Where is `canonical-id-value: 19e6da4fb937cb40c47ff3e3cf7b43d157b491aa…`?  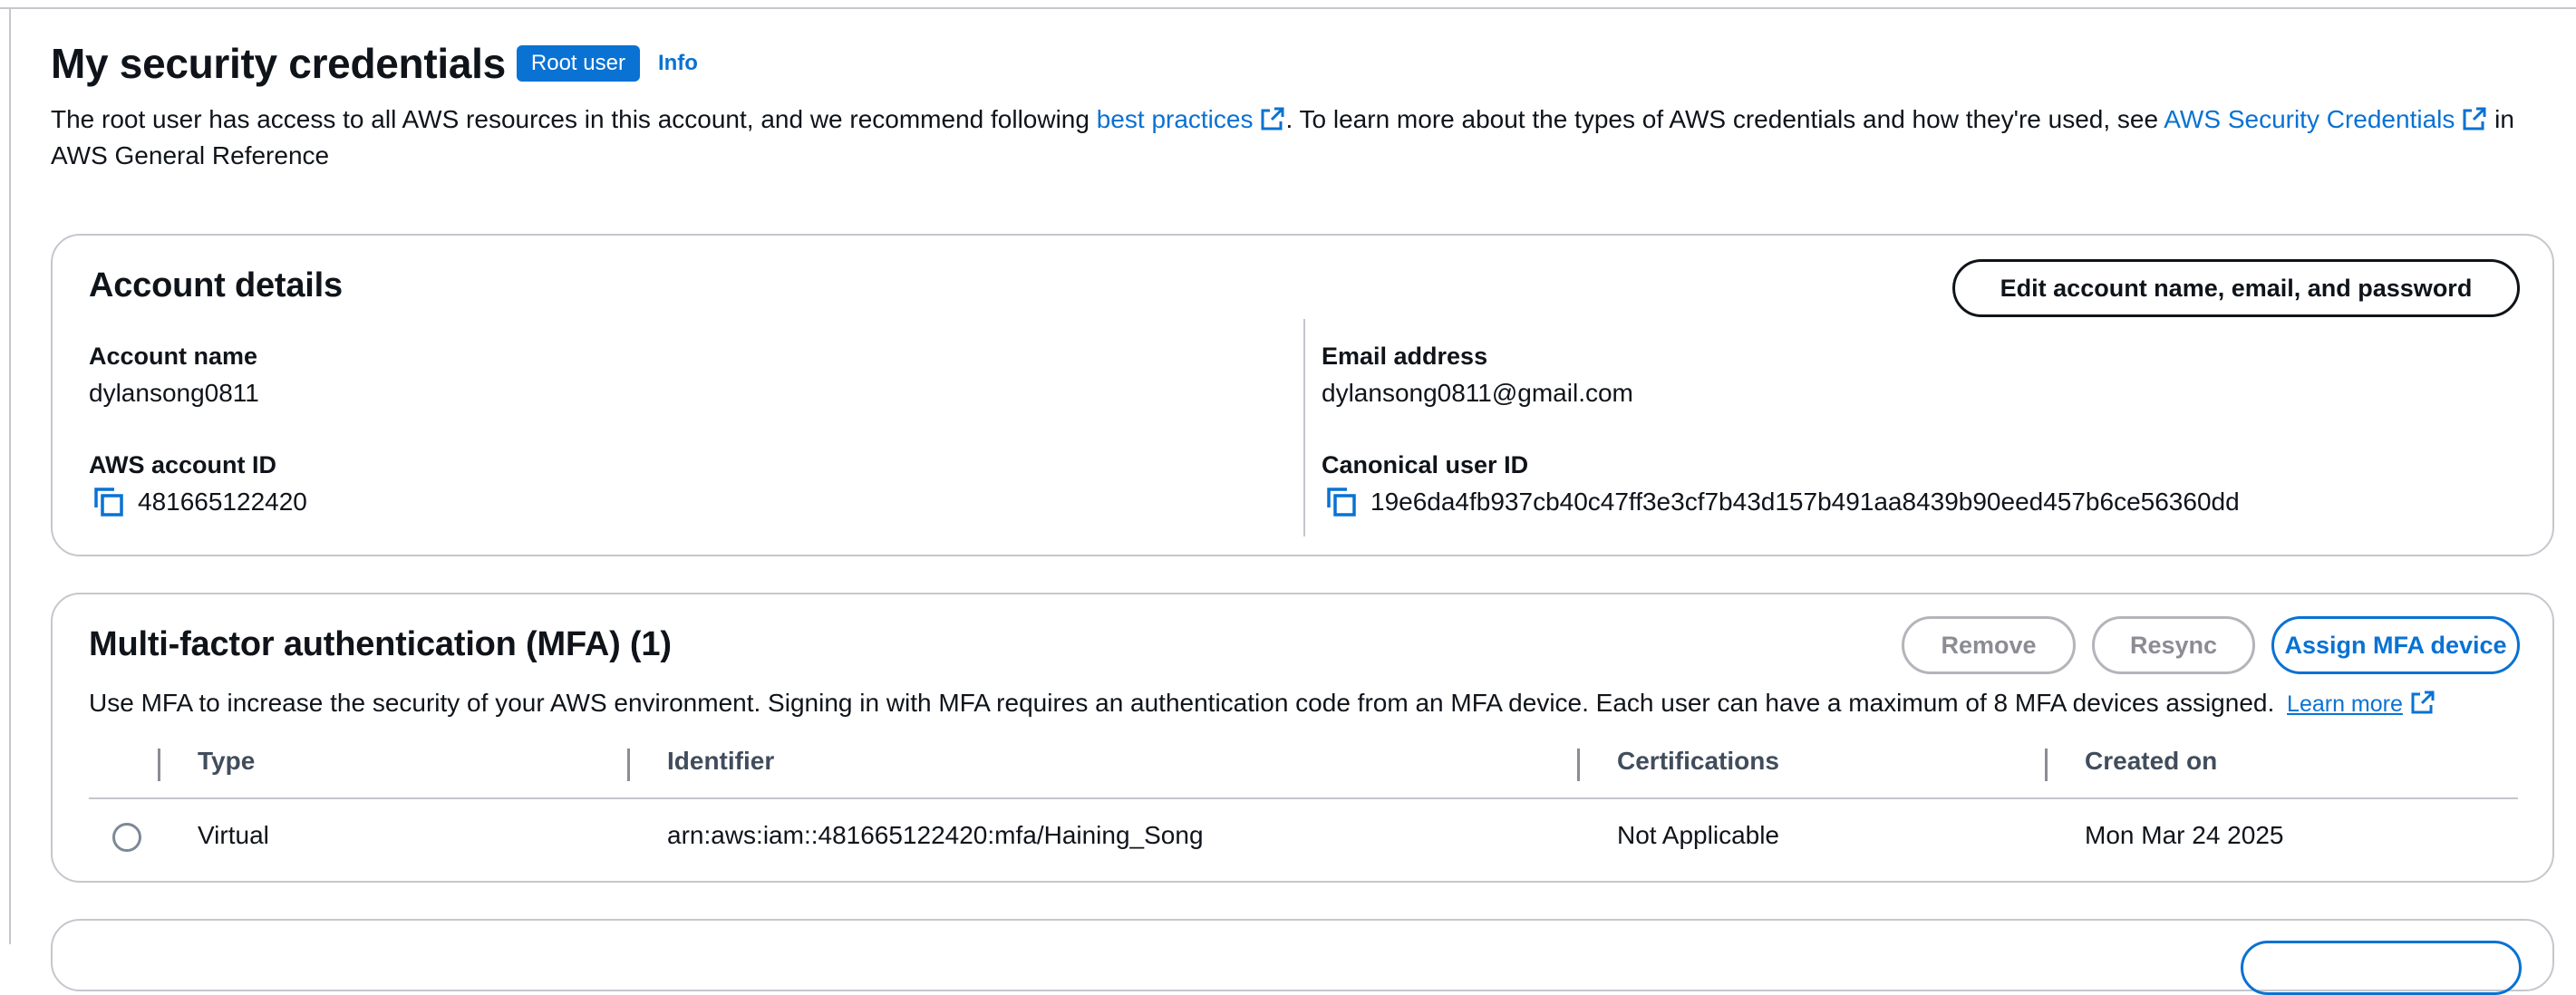 canonical-id-value: 19e6da4fb937cb40c47ff3e3cf7b43d157b491aa… is located at coordinates (1805, 502).